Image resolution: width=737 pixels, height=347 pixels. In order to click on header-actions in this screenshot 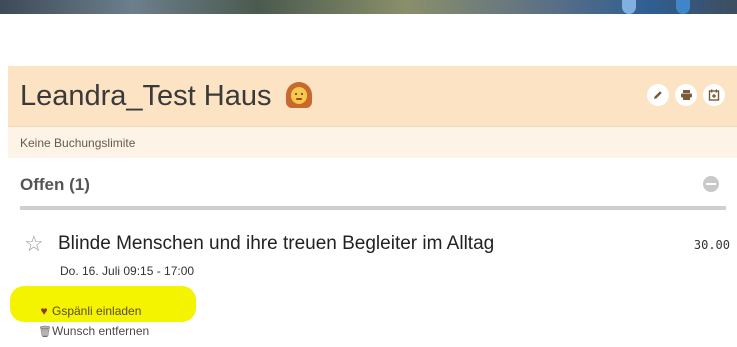, I will do `click(686, 95)`.